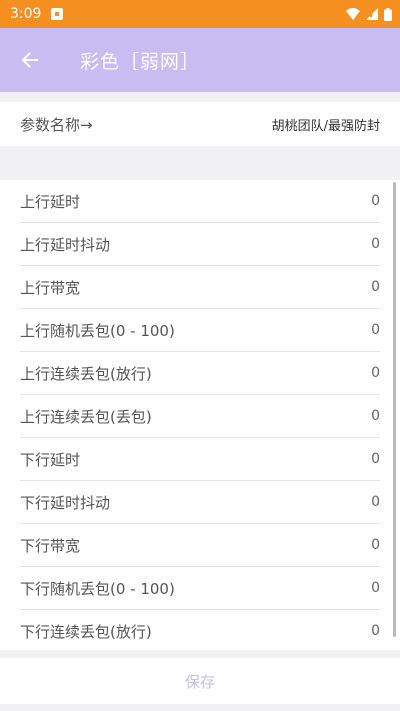 The image size is (400, 711). I want to click on list-item: 上行延时抖动 0, so click(200, 244).